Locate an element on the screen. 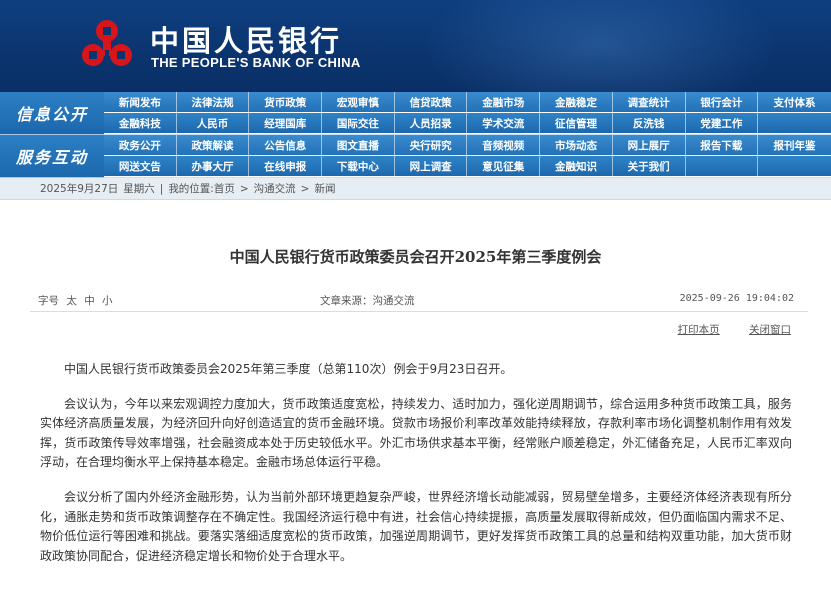  nav-item-accounting: 银行会计 is located at coordinates (722, 102).